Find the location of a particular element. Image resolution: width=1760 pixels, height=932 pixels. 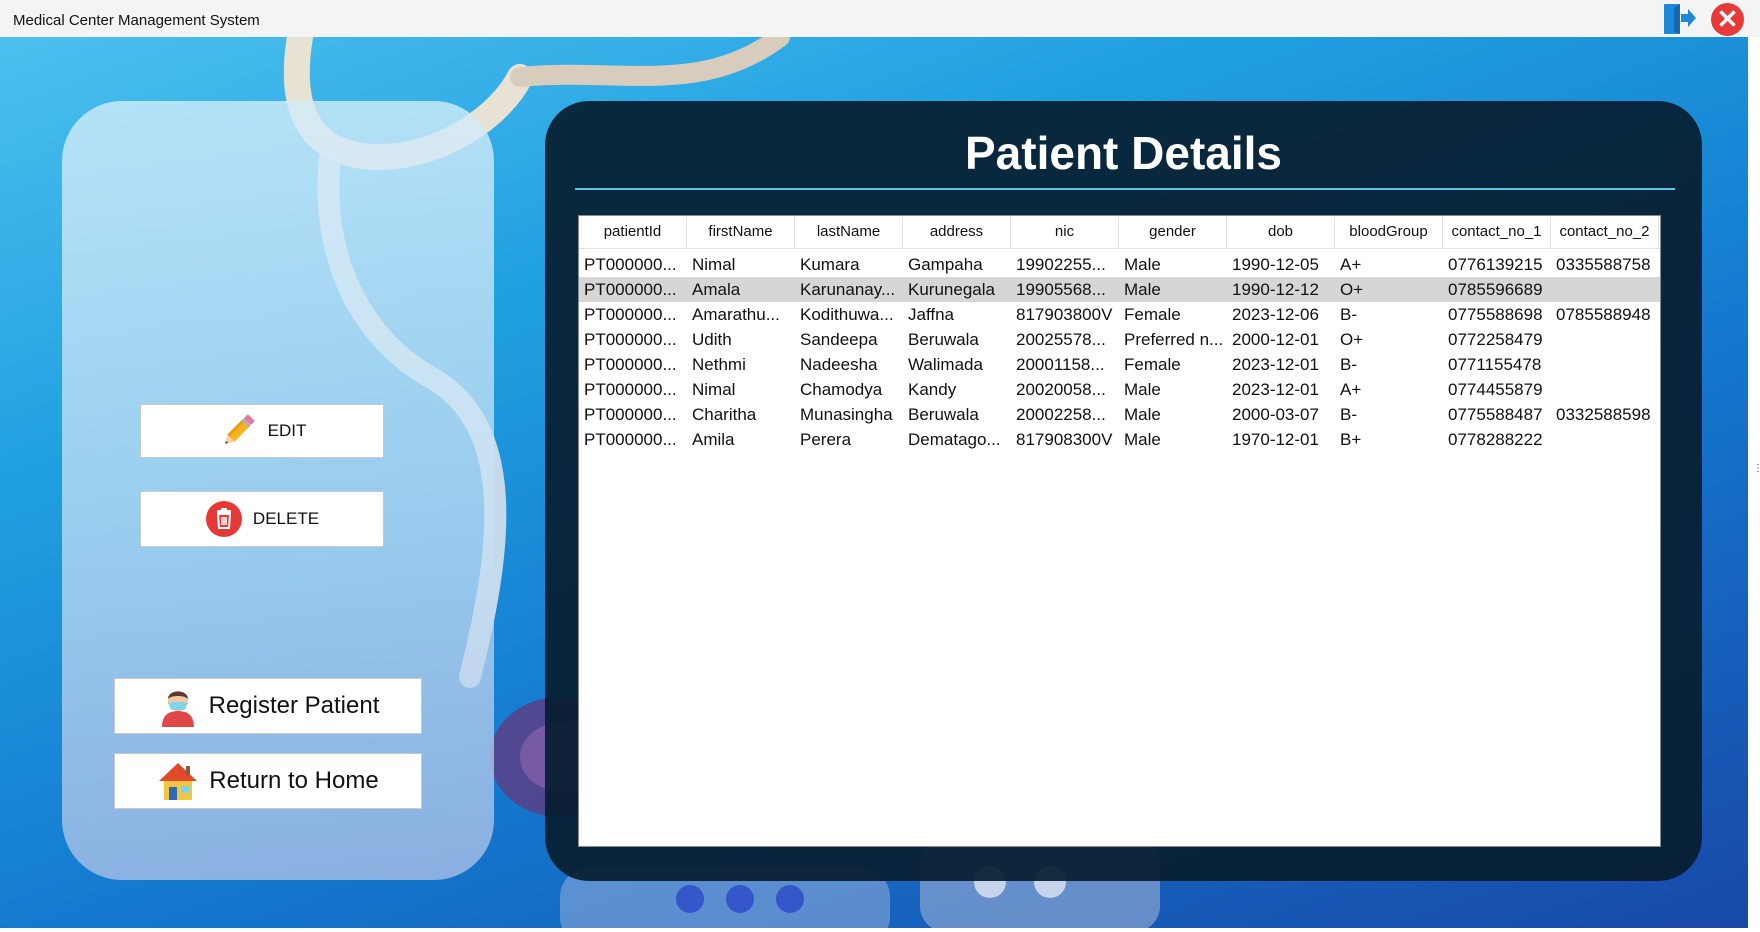

column-header-address: address is located at coordinates (957, 232).